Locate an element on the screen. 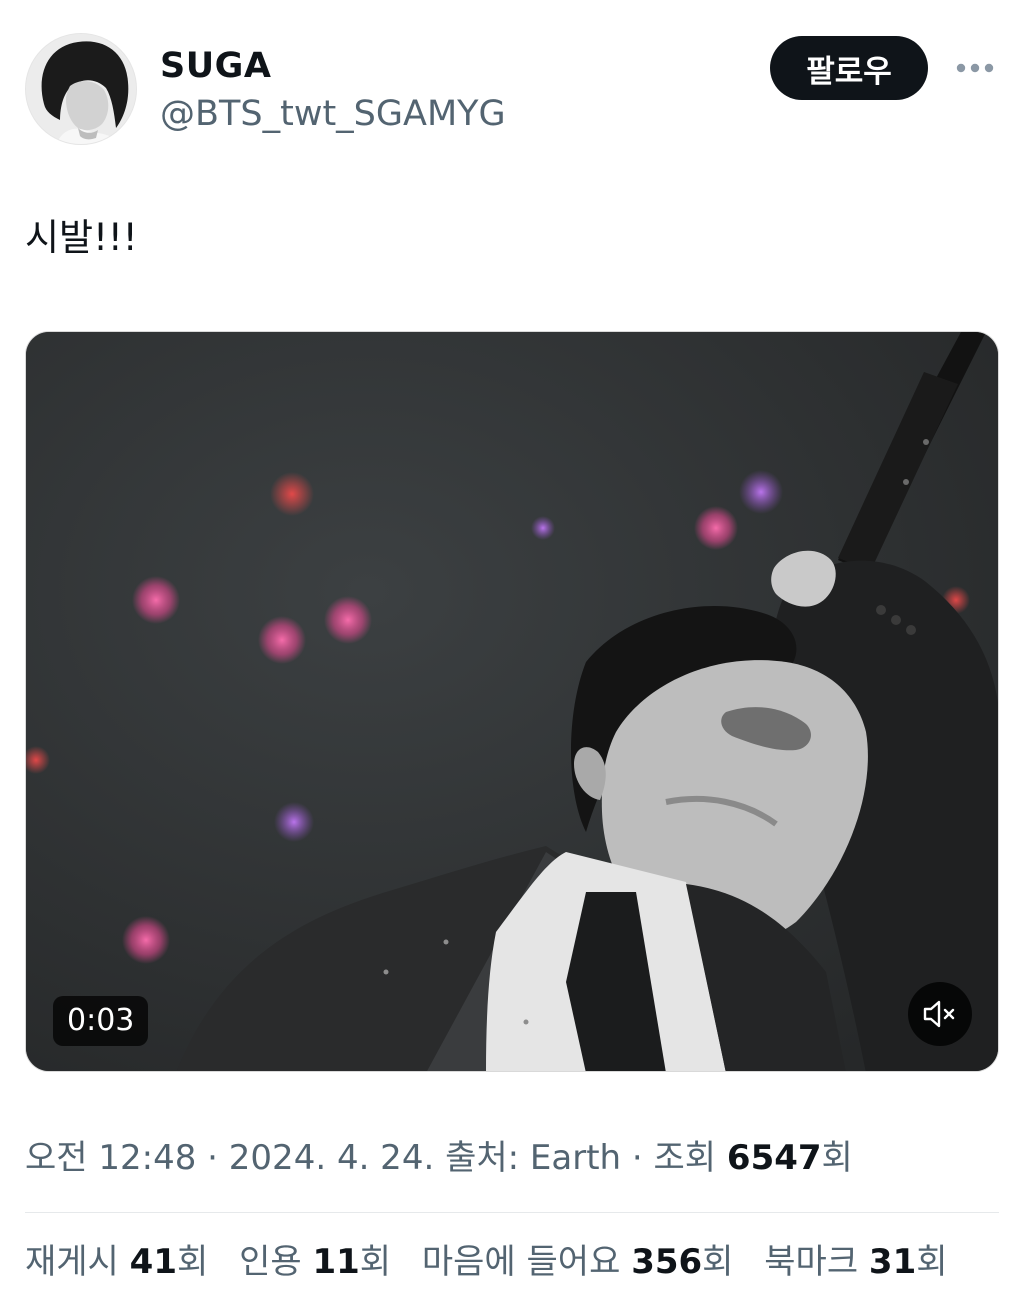 The width and height of the screenshot is (1024, 1313). views-count: 6547 is located at coordinates (774, 1158).